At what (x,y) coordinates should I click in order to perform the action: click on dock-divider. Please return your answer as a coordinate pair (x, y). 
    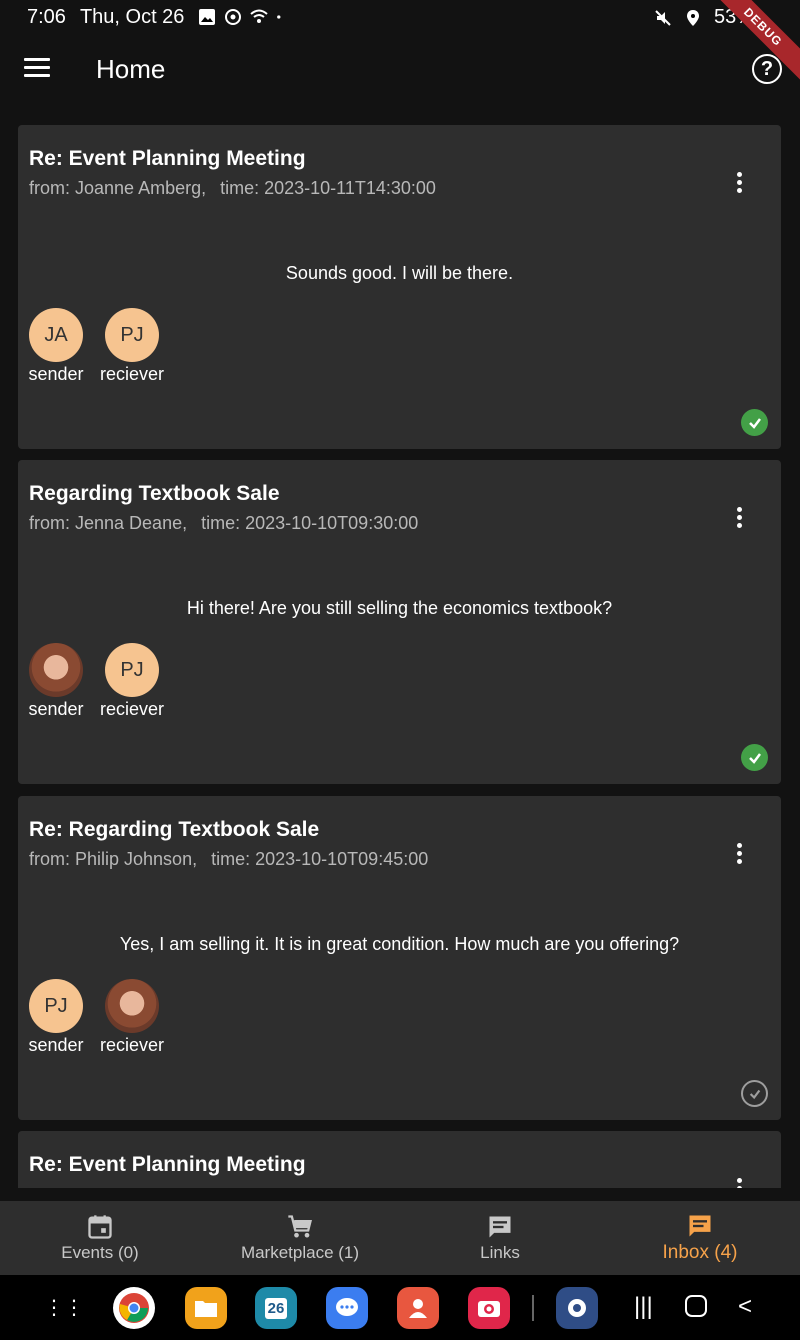
    Looking at the image, I should click on (533, 1308).